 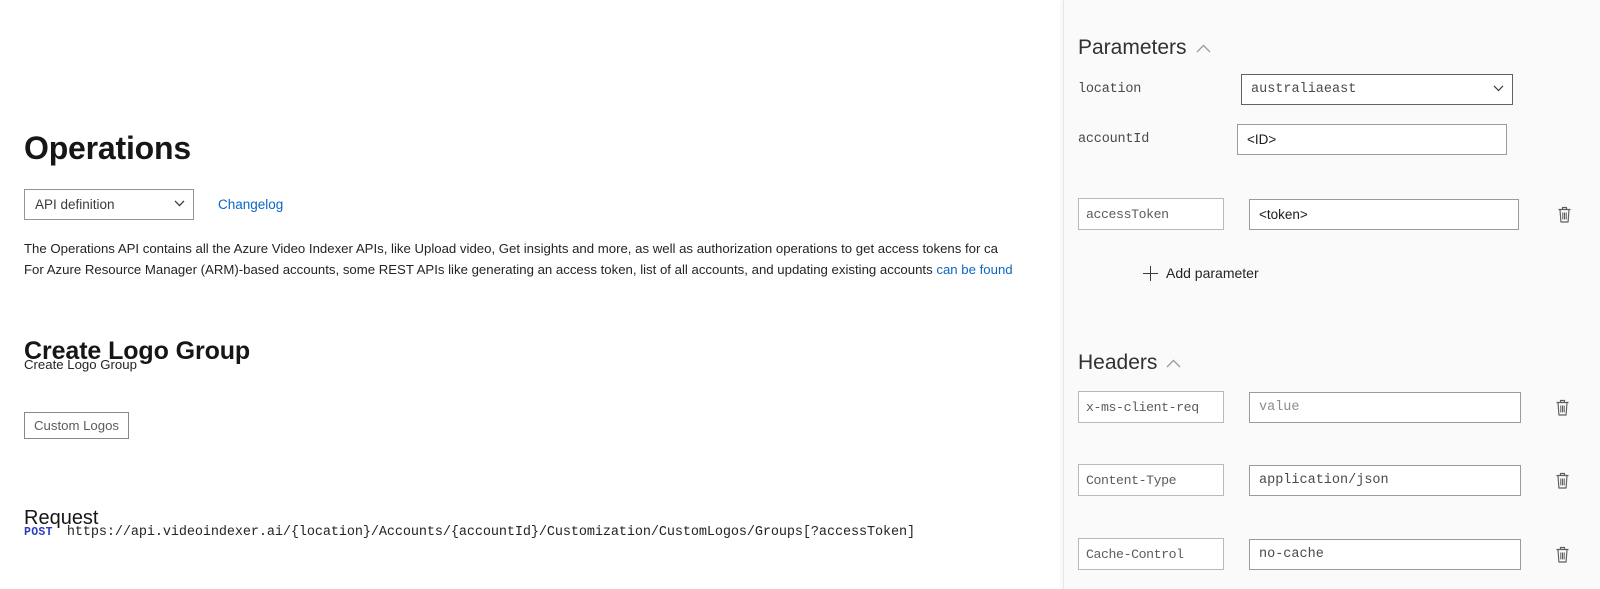 I want to click on parameter-key-label: accountId, so click(x=1114, y=139).